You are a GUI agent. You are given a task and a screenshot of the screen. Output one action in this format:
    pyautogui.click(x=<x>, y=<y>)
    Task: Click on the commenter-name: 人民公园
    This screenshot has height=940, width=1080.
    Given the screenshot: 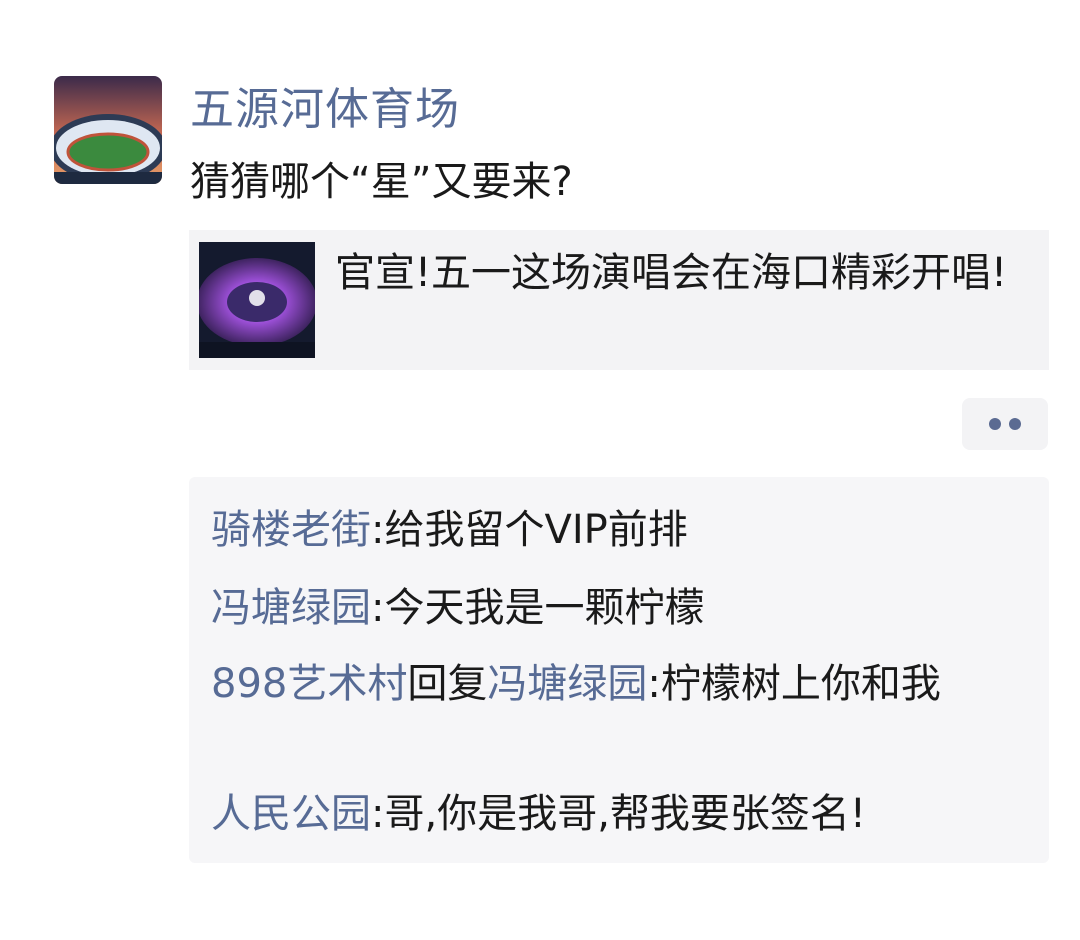 What is the action you would take?
    pyautogui.click(x=291, y=814)
    